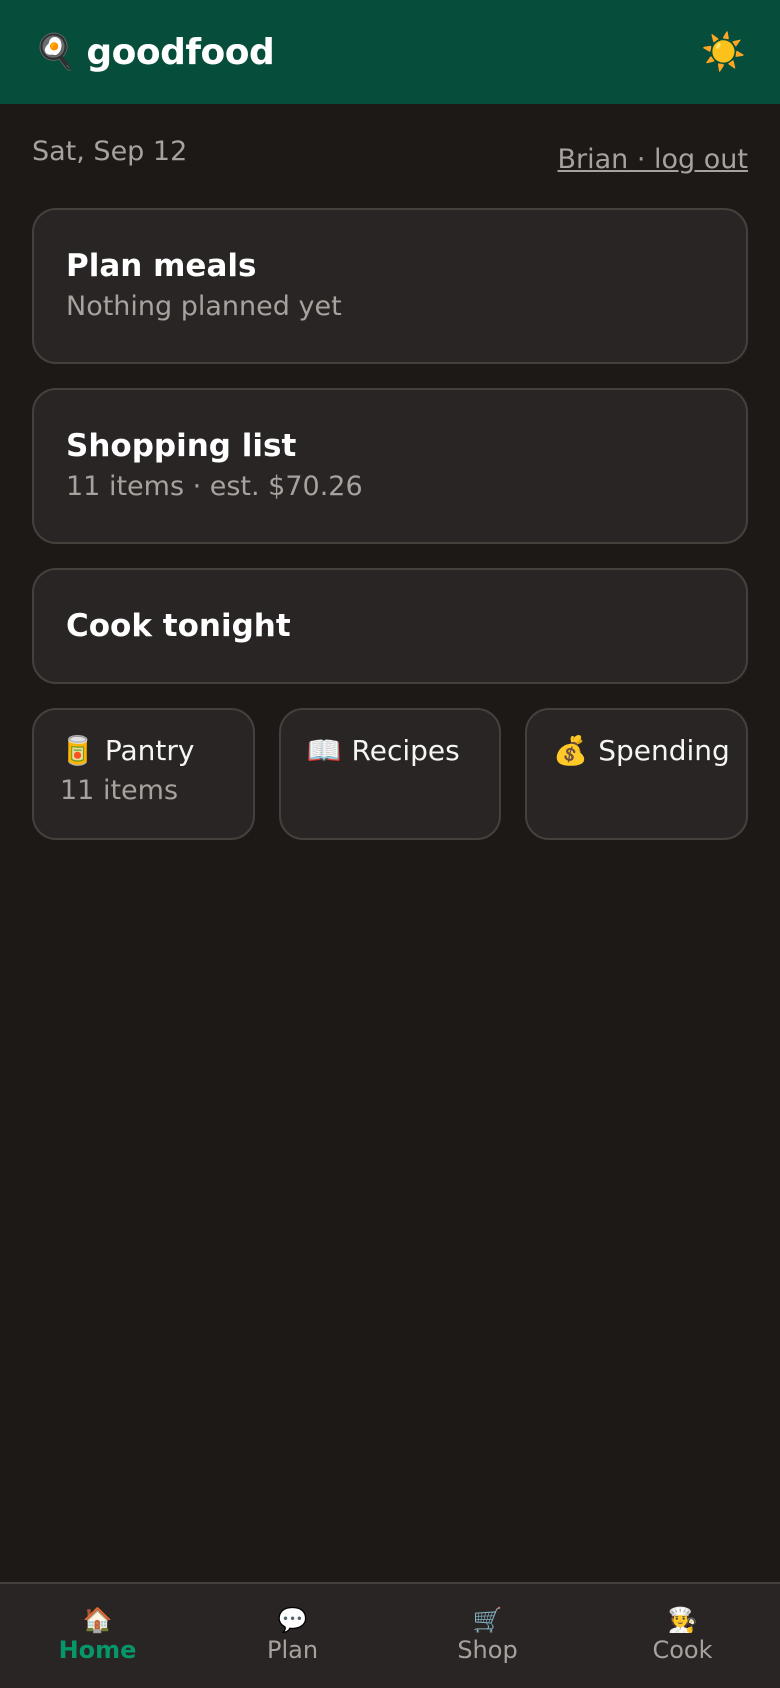 Image resolution: width=780 pixels, height=1688 pixels. I want to click on spending-tile: 💰 Spending, so click(637, 774).